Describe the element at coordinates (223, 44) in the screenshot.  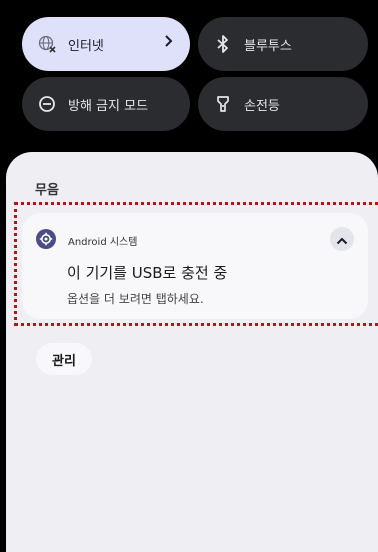
I see `bluetooth-icon` at that location.